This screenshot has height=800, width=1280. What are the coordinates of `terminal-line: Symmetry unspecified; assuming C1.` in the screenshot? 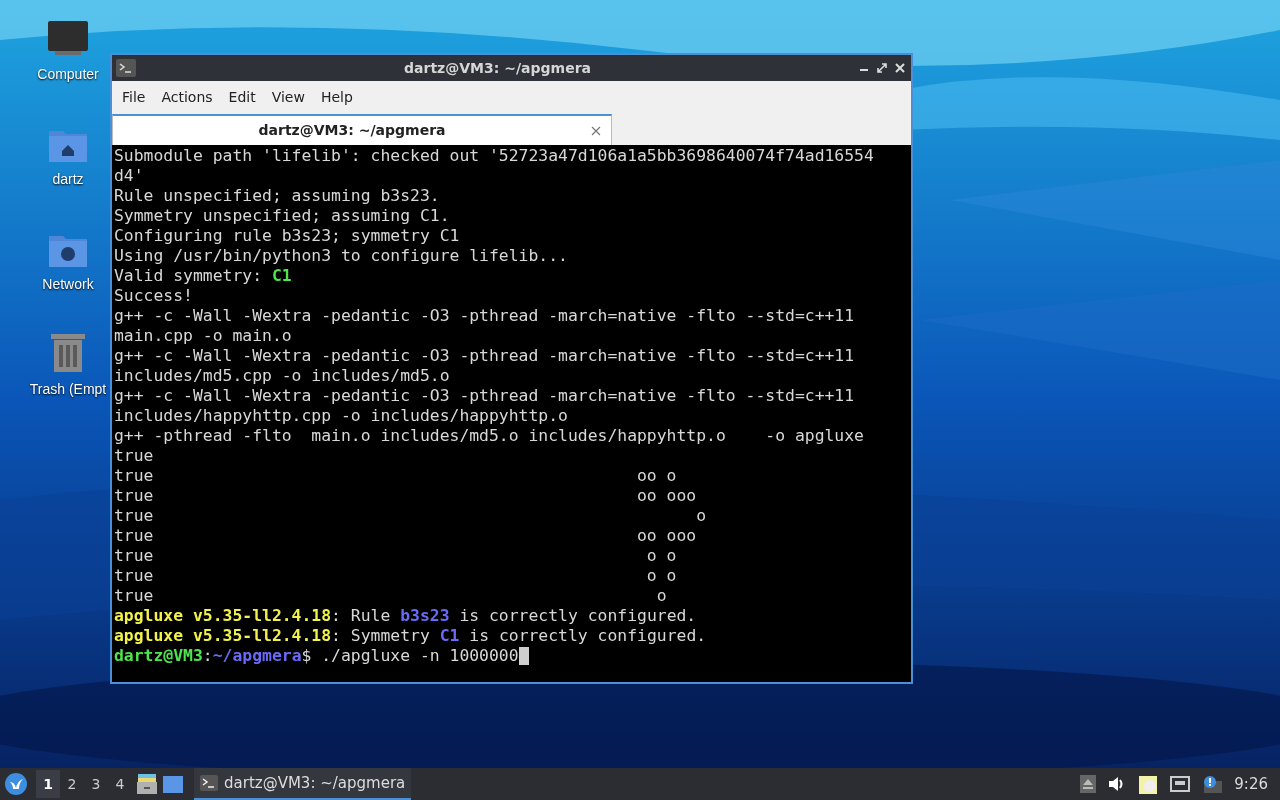 It's located at (282, 216).